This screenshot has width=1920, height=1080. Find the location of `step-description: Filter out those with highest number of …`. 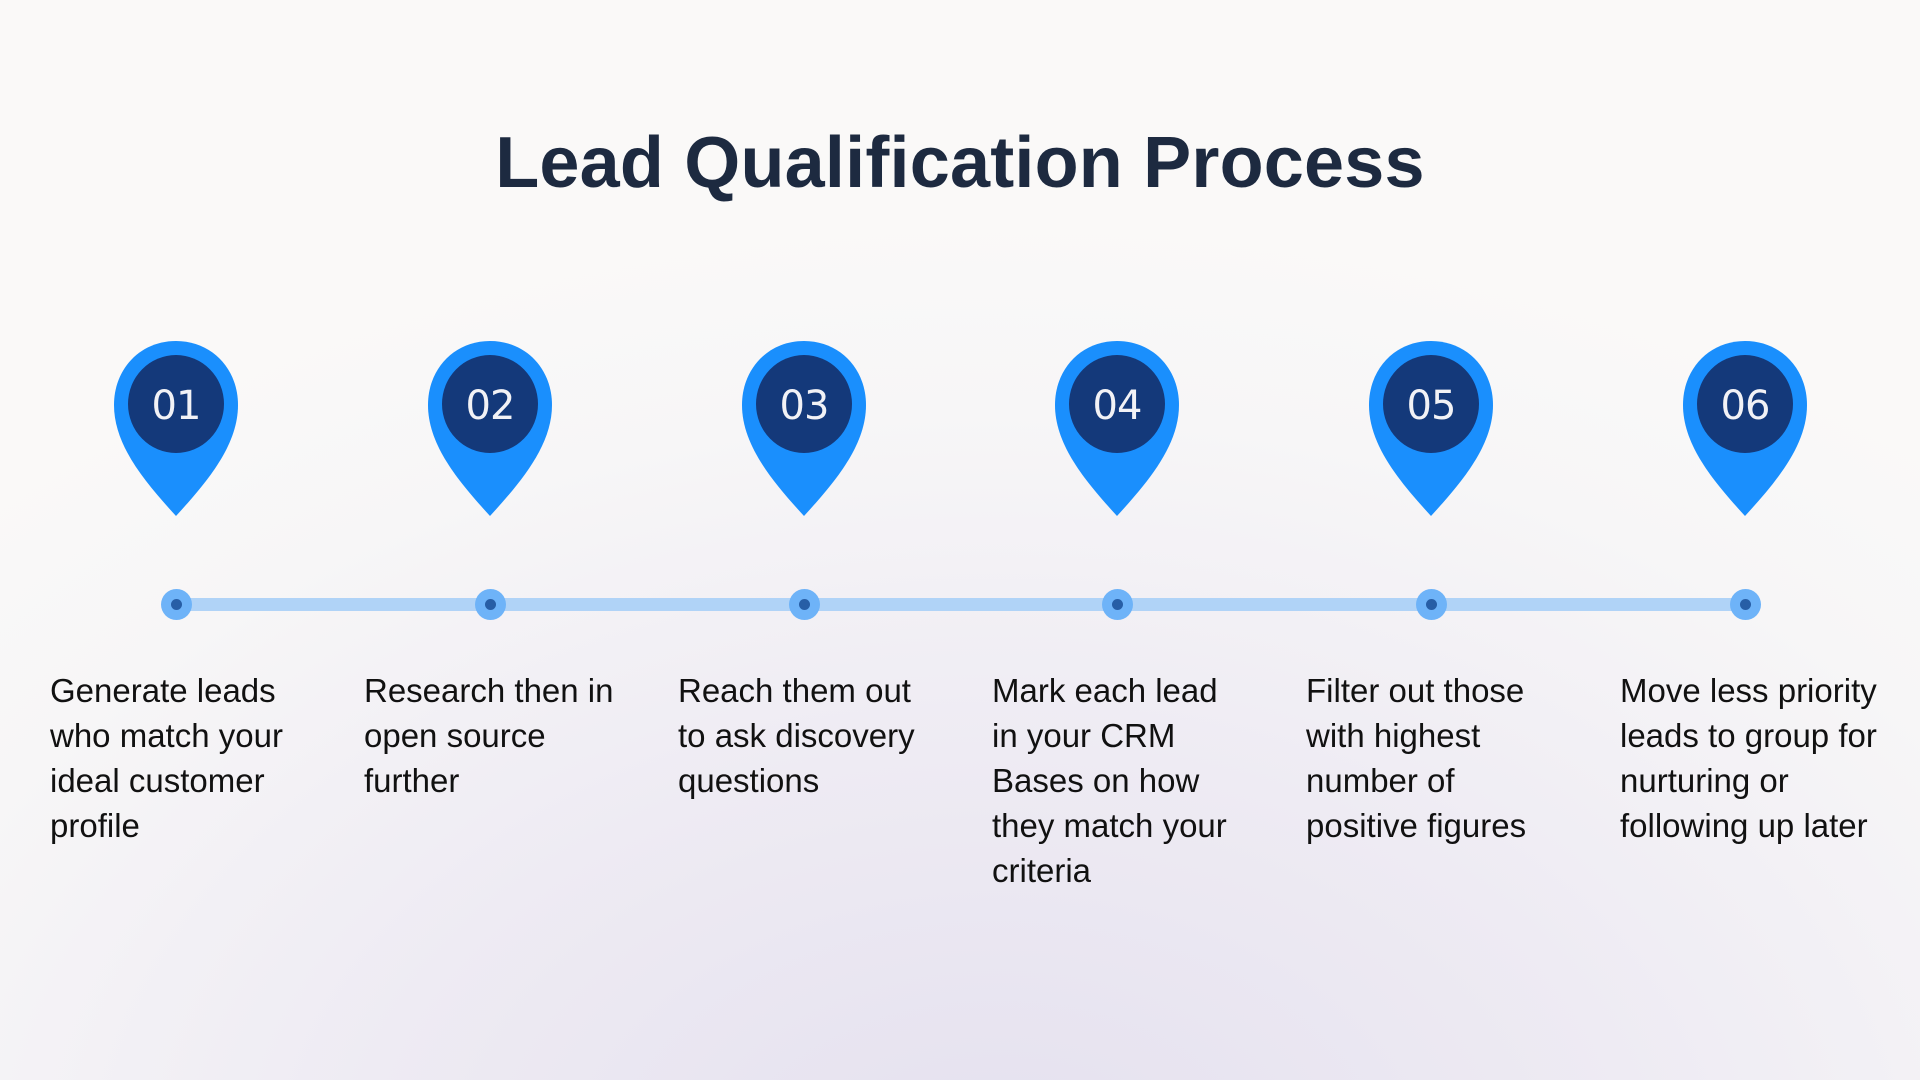

step-description: Filter out those with highest number of … is located at coordinates (1416, 758).